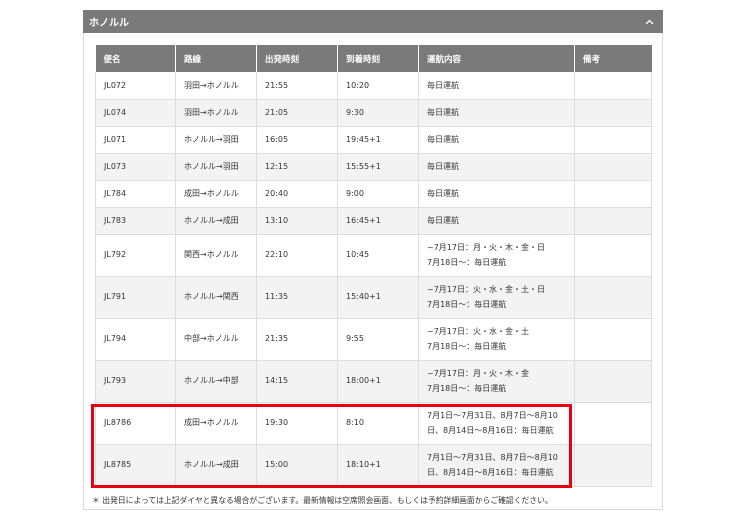 This screenshot has width=750, height=520. Describe the element at coordinates (135, 221) in the screenshot. I see `cell-flight: JL783` at that location.